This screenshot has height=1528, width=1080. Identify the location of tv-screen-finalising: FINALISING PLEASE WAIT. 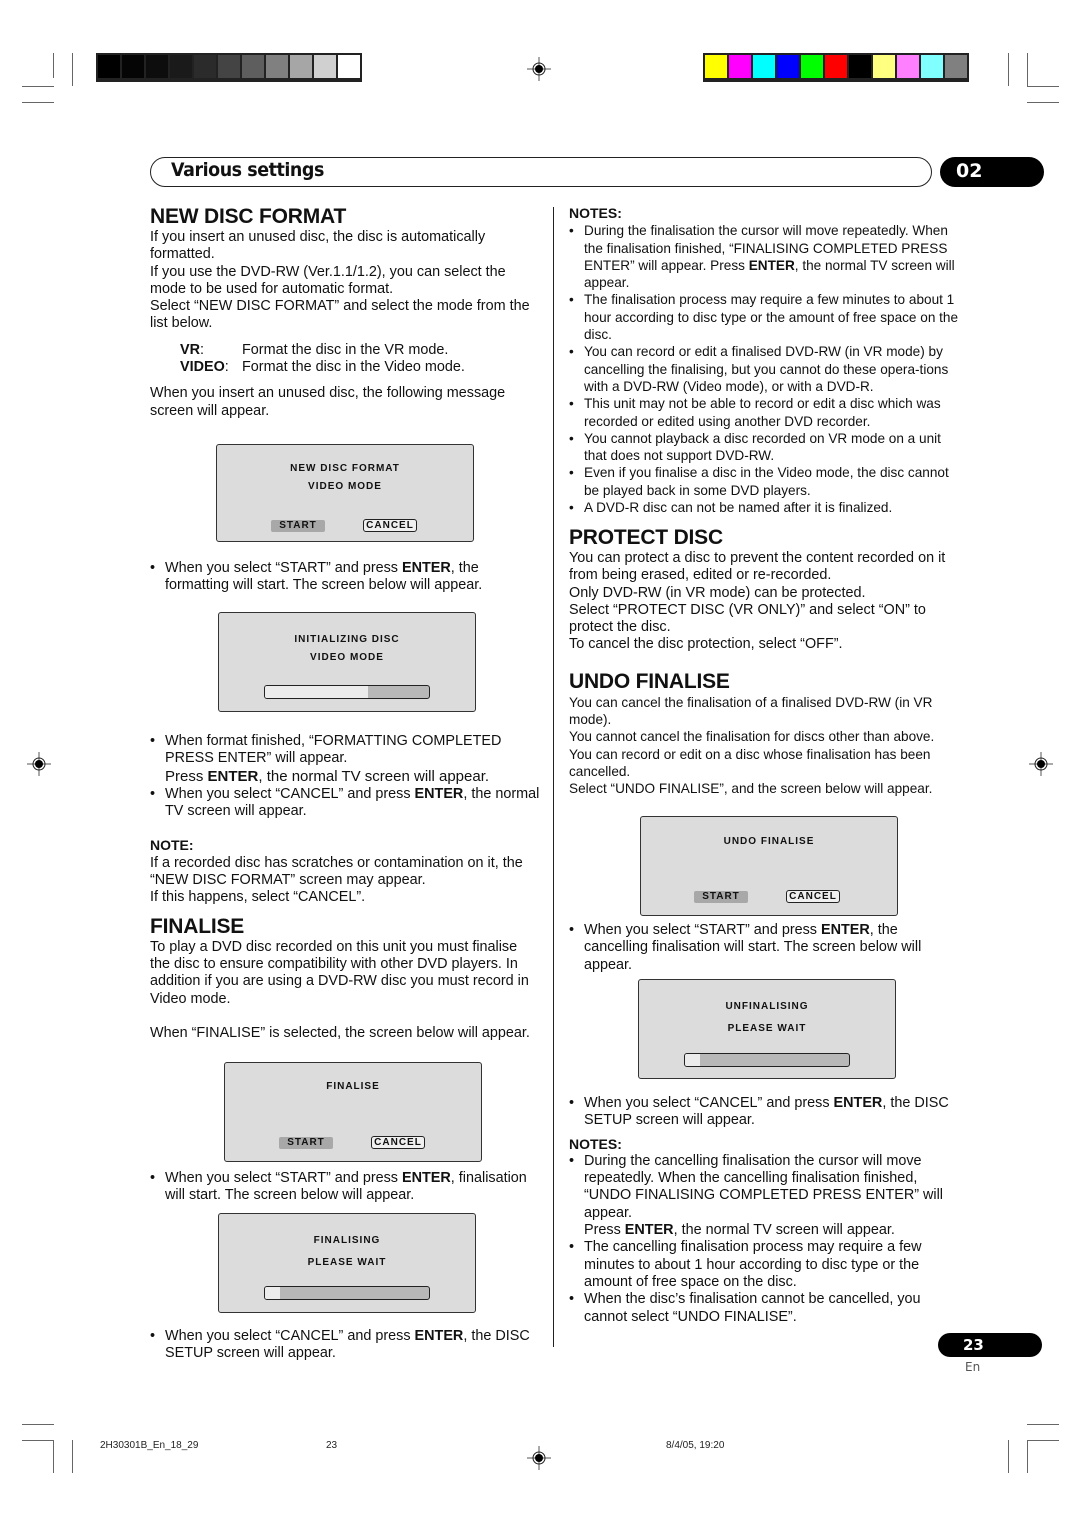
(347, 1263).